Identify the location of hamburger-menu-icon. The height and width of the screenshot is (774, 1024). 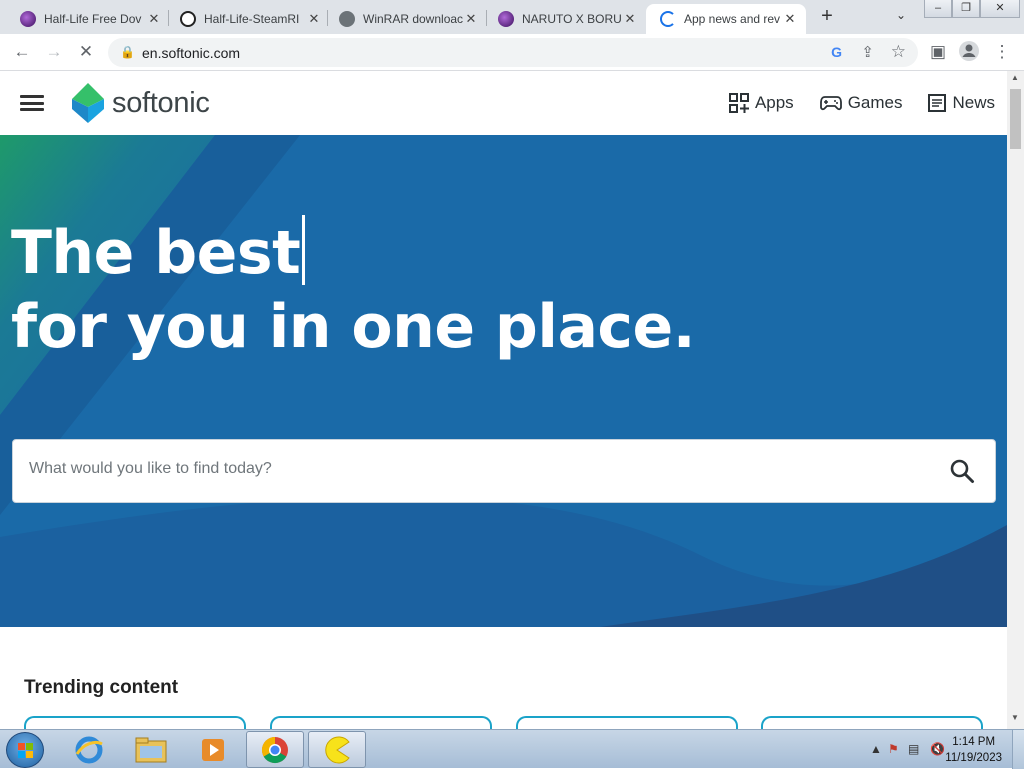
(32, 103).